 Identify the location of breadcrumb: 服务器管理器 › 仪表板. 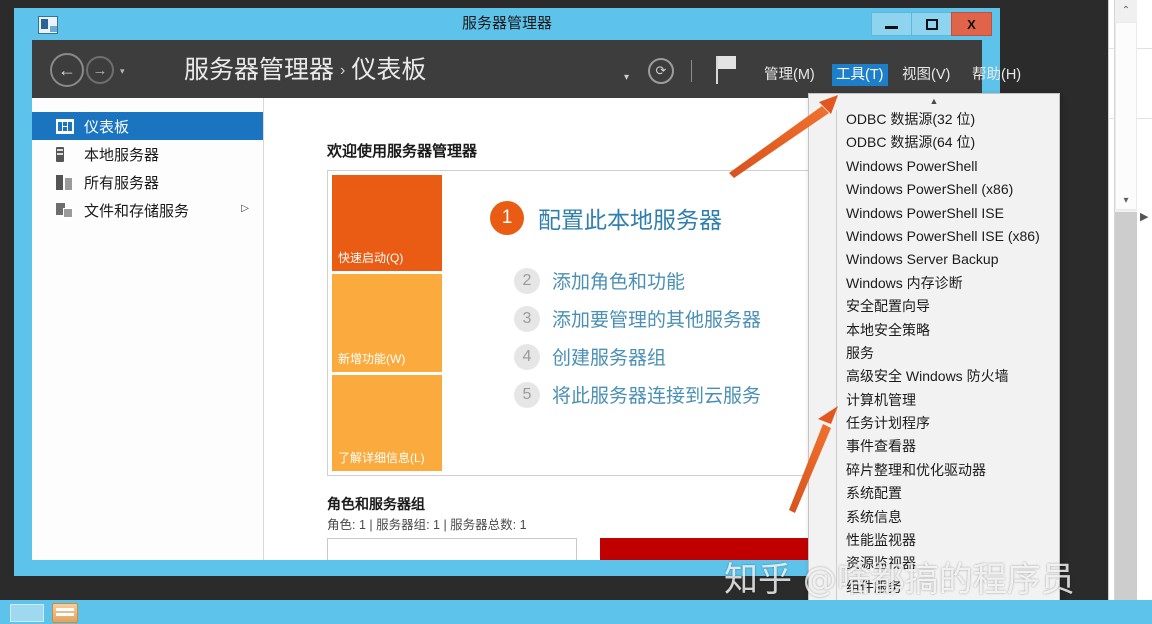
(305, 70).